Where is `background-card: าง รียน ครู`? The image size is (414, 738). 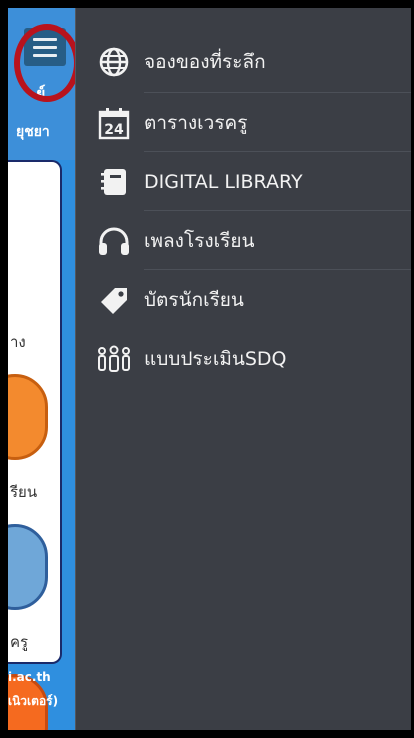 background-card: าง รียน ครู is located at coordinates (35, 445).